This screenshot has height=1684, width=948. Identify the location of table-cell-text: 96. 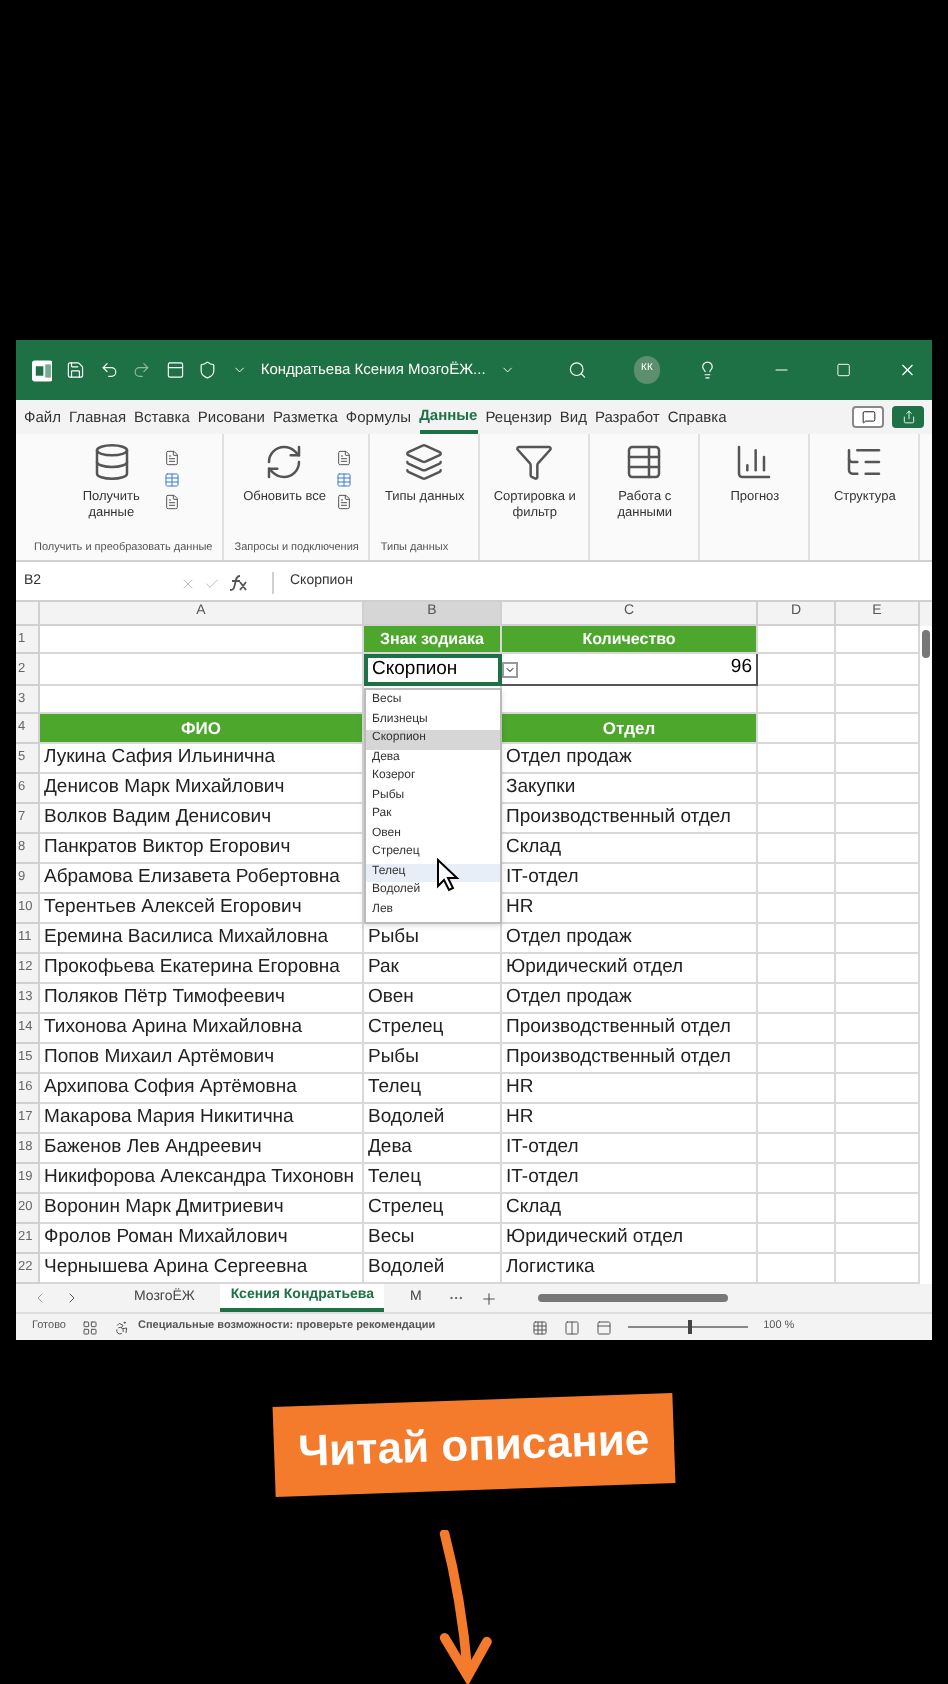
(742, 668).